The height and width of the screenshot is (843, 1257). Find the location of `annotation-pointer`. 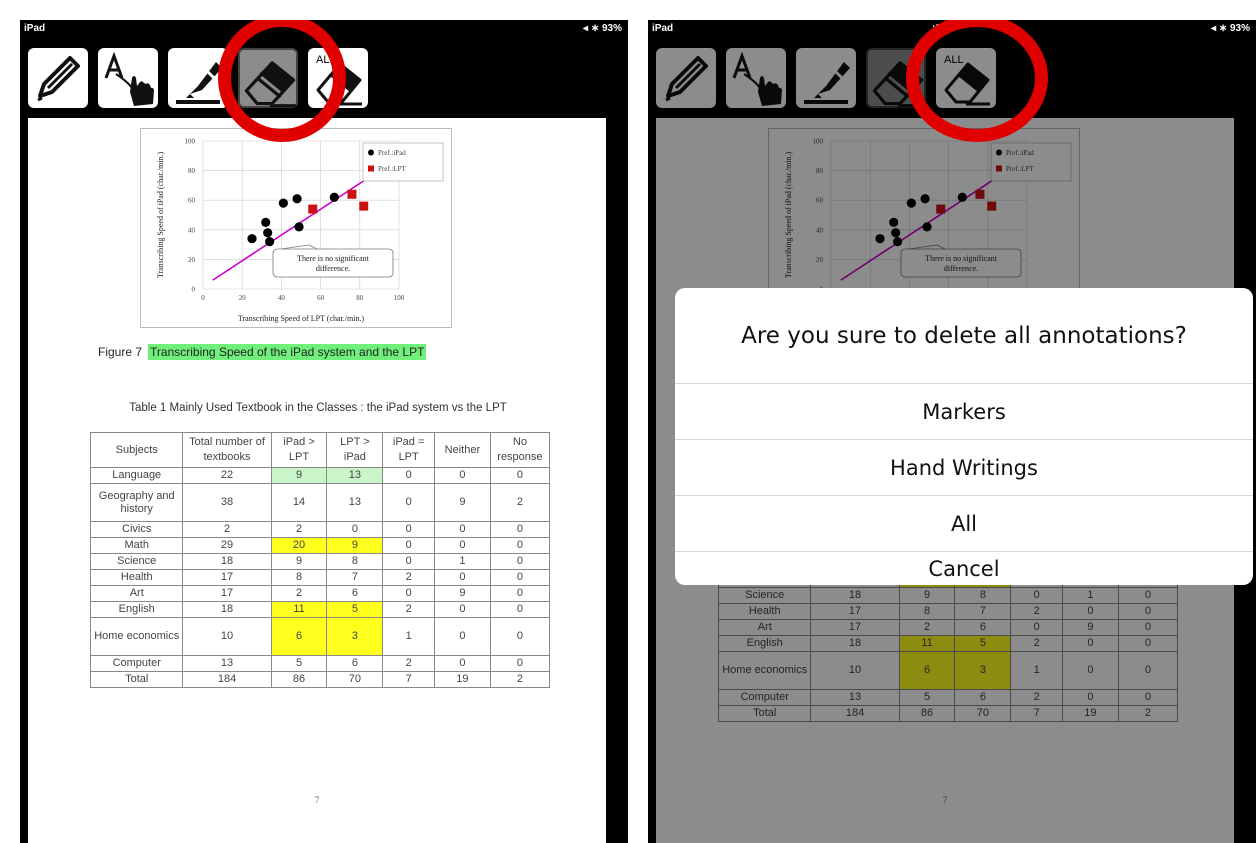

annotation-pointer is located at coordinates (299, 247).